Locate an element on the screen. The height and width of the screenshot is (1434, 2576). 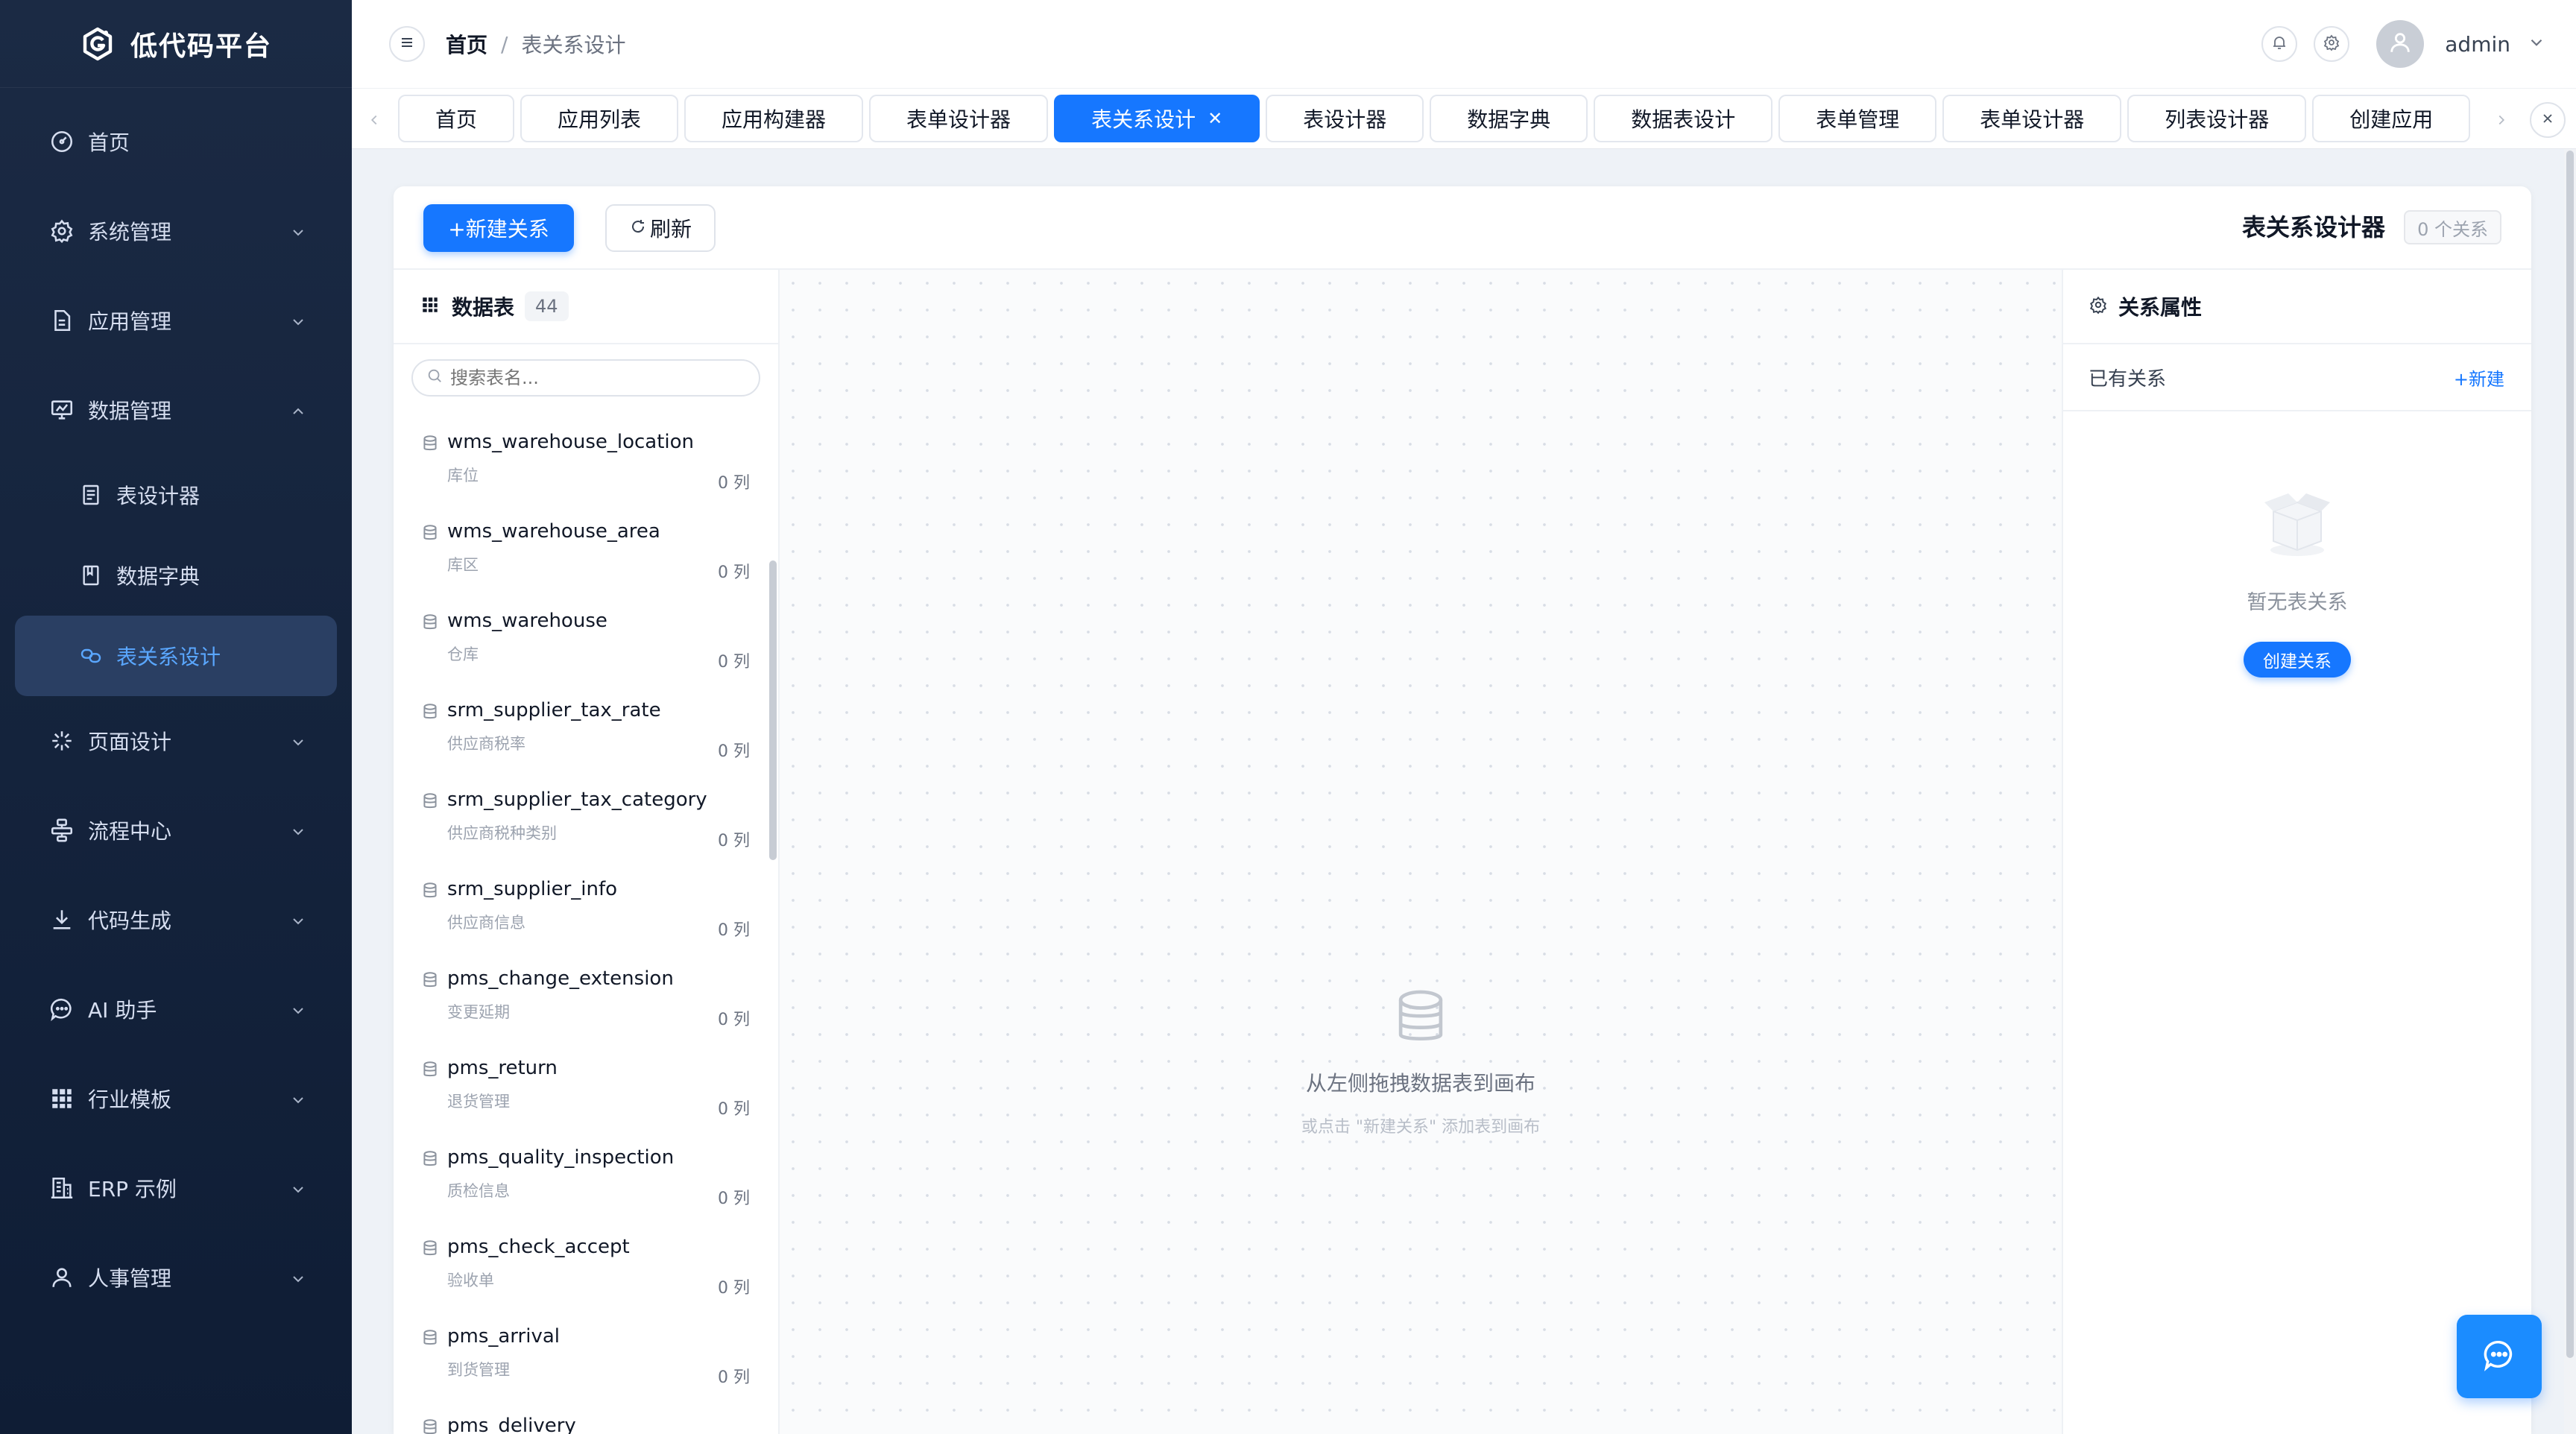
table-item: srm_supplier_tax_category 供应商税种类别 0 列 is located at coordinates (587, 814).